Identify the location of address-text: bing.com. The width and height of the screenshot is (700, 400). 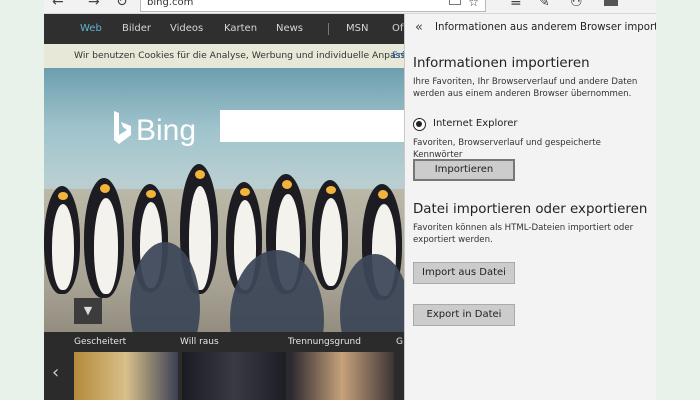
(170, 4).